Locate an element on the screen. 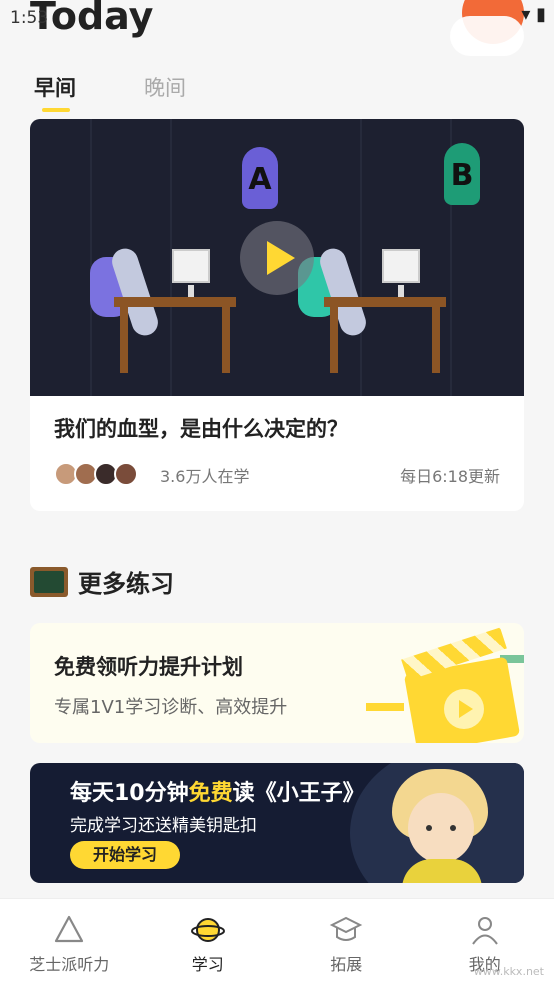  video-title: 我们的血型，是由什么决定的？ is located at coordinates (201, 428).